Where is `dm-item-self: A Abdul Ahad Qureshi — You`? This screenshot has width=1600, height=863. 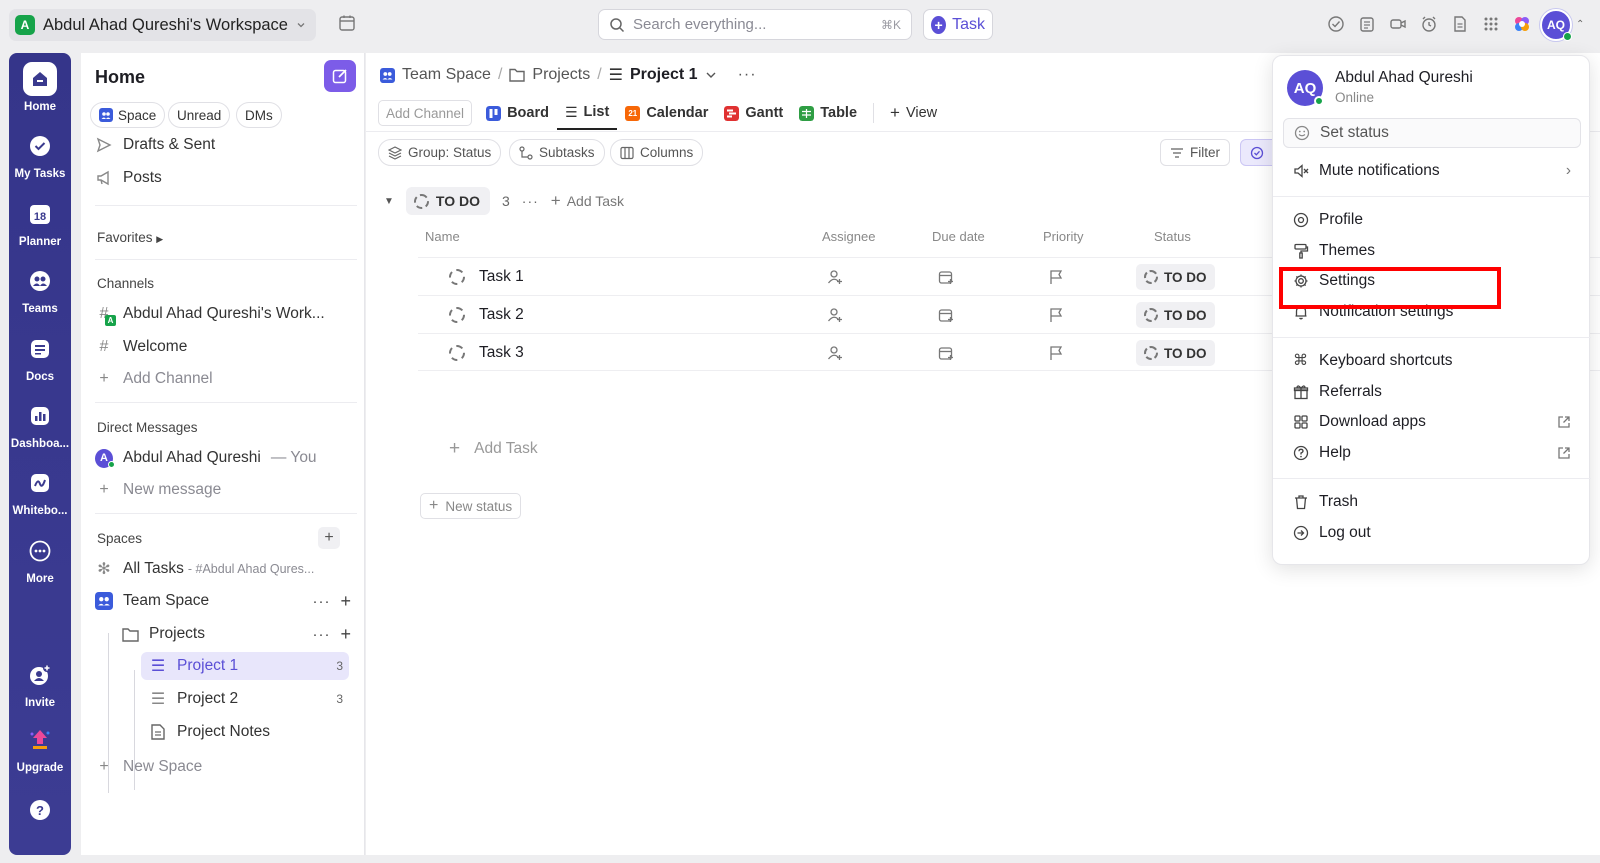
dm-item-self: A Abdul Ahad Qureshi — You is located at coordinates (226, 458).